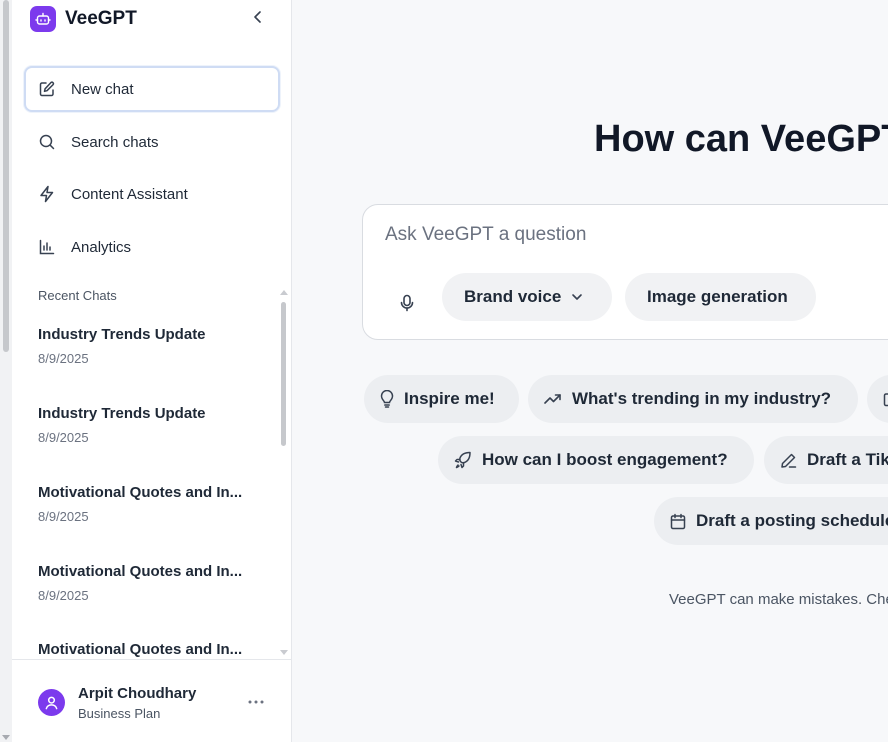 The width and height of the screenshot is (888, 742). Describe the element at coordinates (129, 194) in the screenshot. I see `nav-label: Content Assistant` at that location.